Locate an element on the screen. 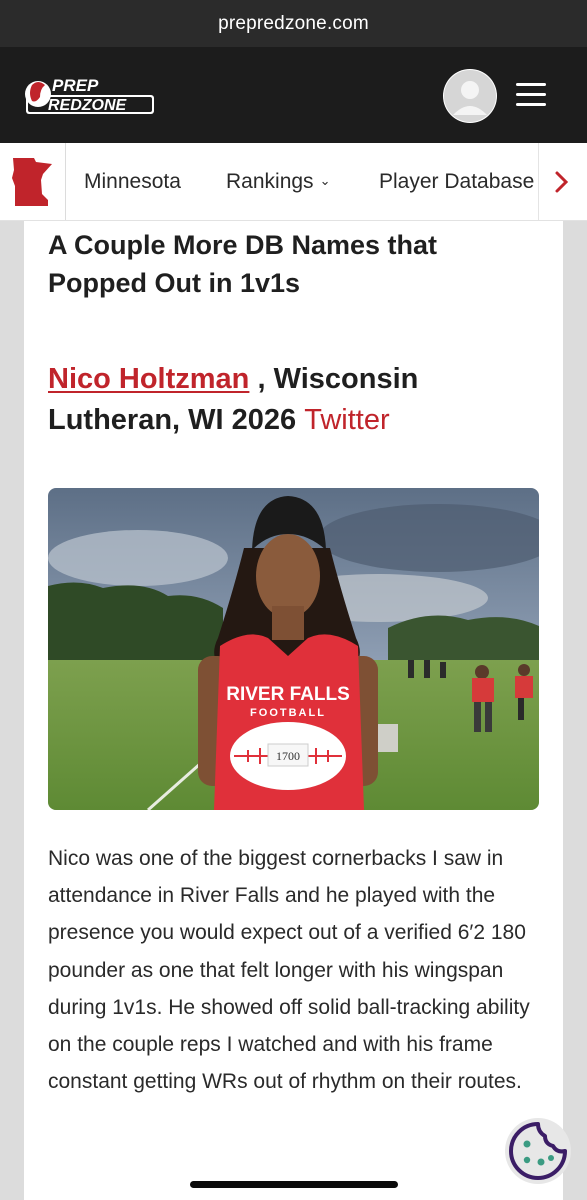 The image size is (587, 1200). logo-text-prep: PREP is located at coordinates (75, 85).